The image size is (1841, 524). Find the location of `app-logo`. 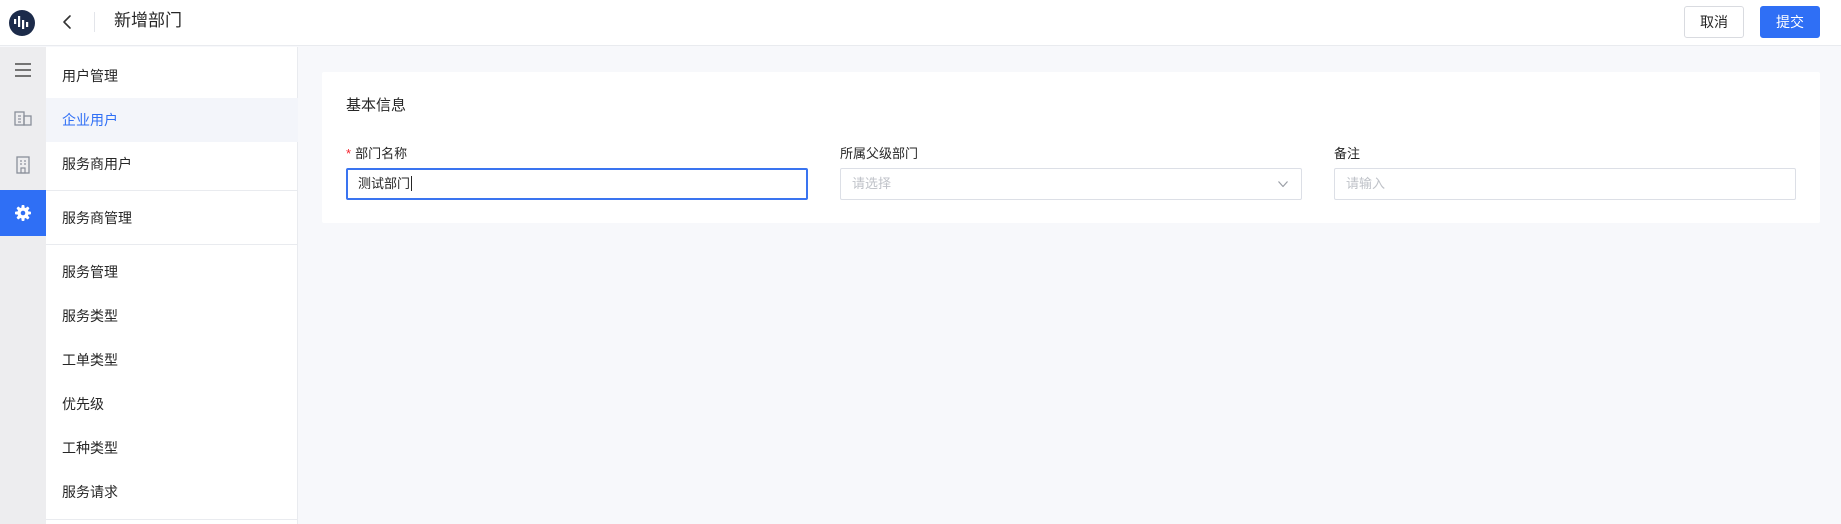

app-logo is located at coordinates (22, 23).